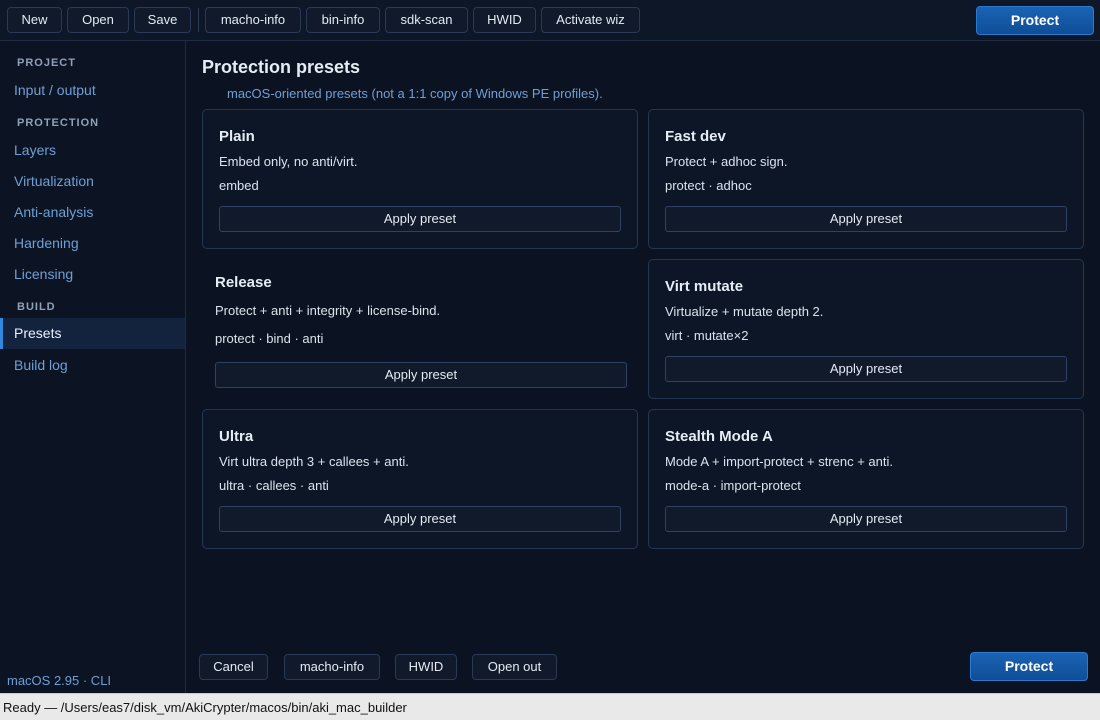 The height and width of the screenshot is (720, 1100). What do you see at coordinates (514, 667) in the screenshot?
I see `open-out-button: Open out` at bounding box center [514, 667].